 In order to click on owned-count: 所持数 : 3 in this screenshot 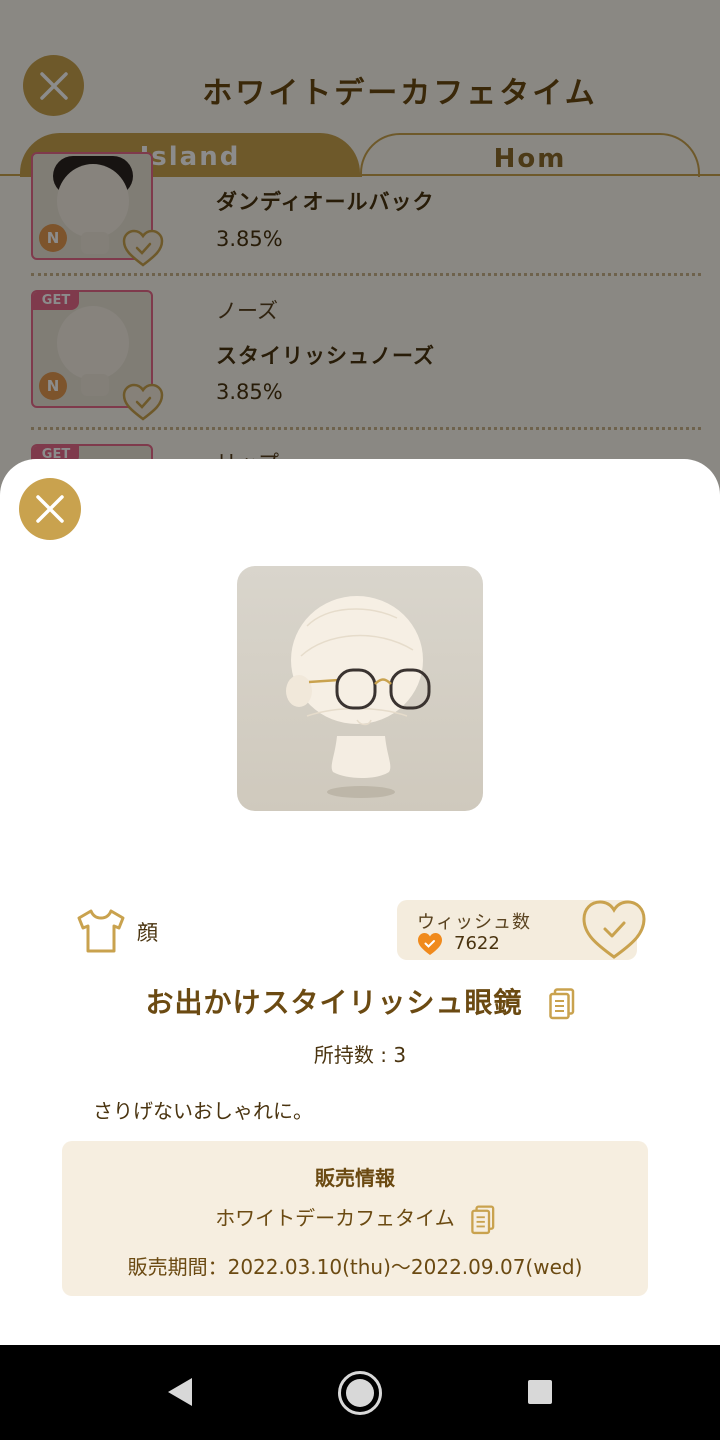, I will do `click(360, 1055)`.